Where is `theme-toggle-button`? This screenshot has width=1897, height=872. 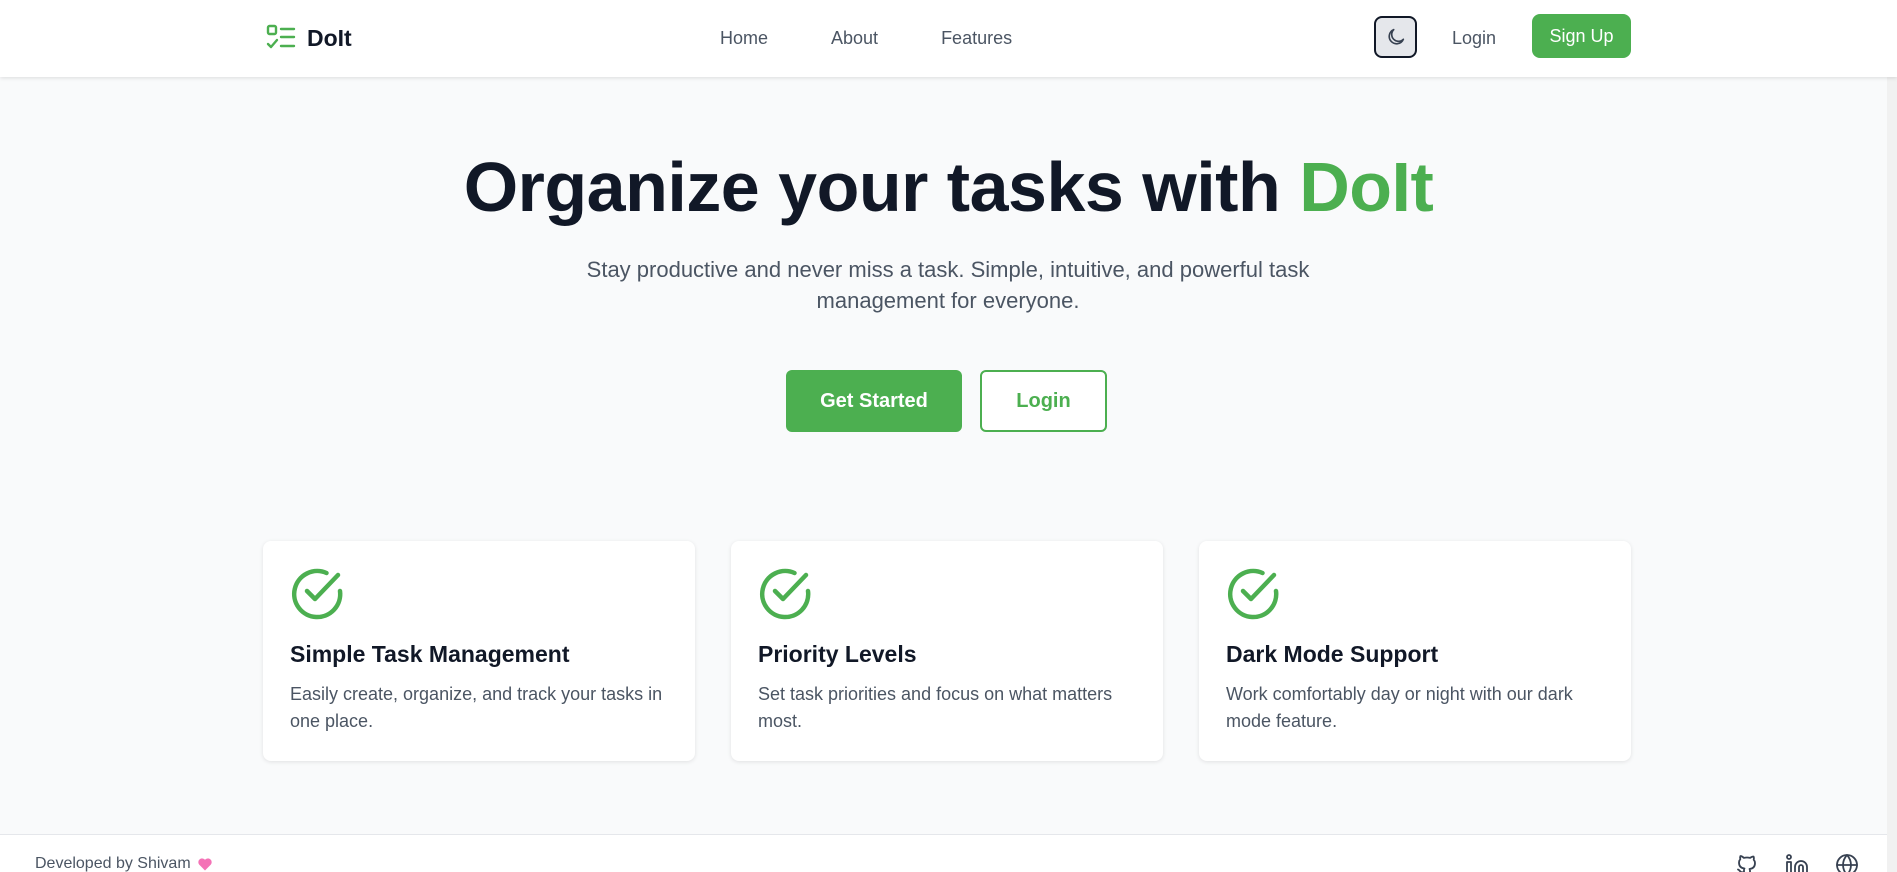 theme-toggle-button is located at coordinates (1395, 37).